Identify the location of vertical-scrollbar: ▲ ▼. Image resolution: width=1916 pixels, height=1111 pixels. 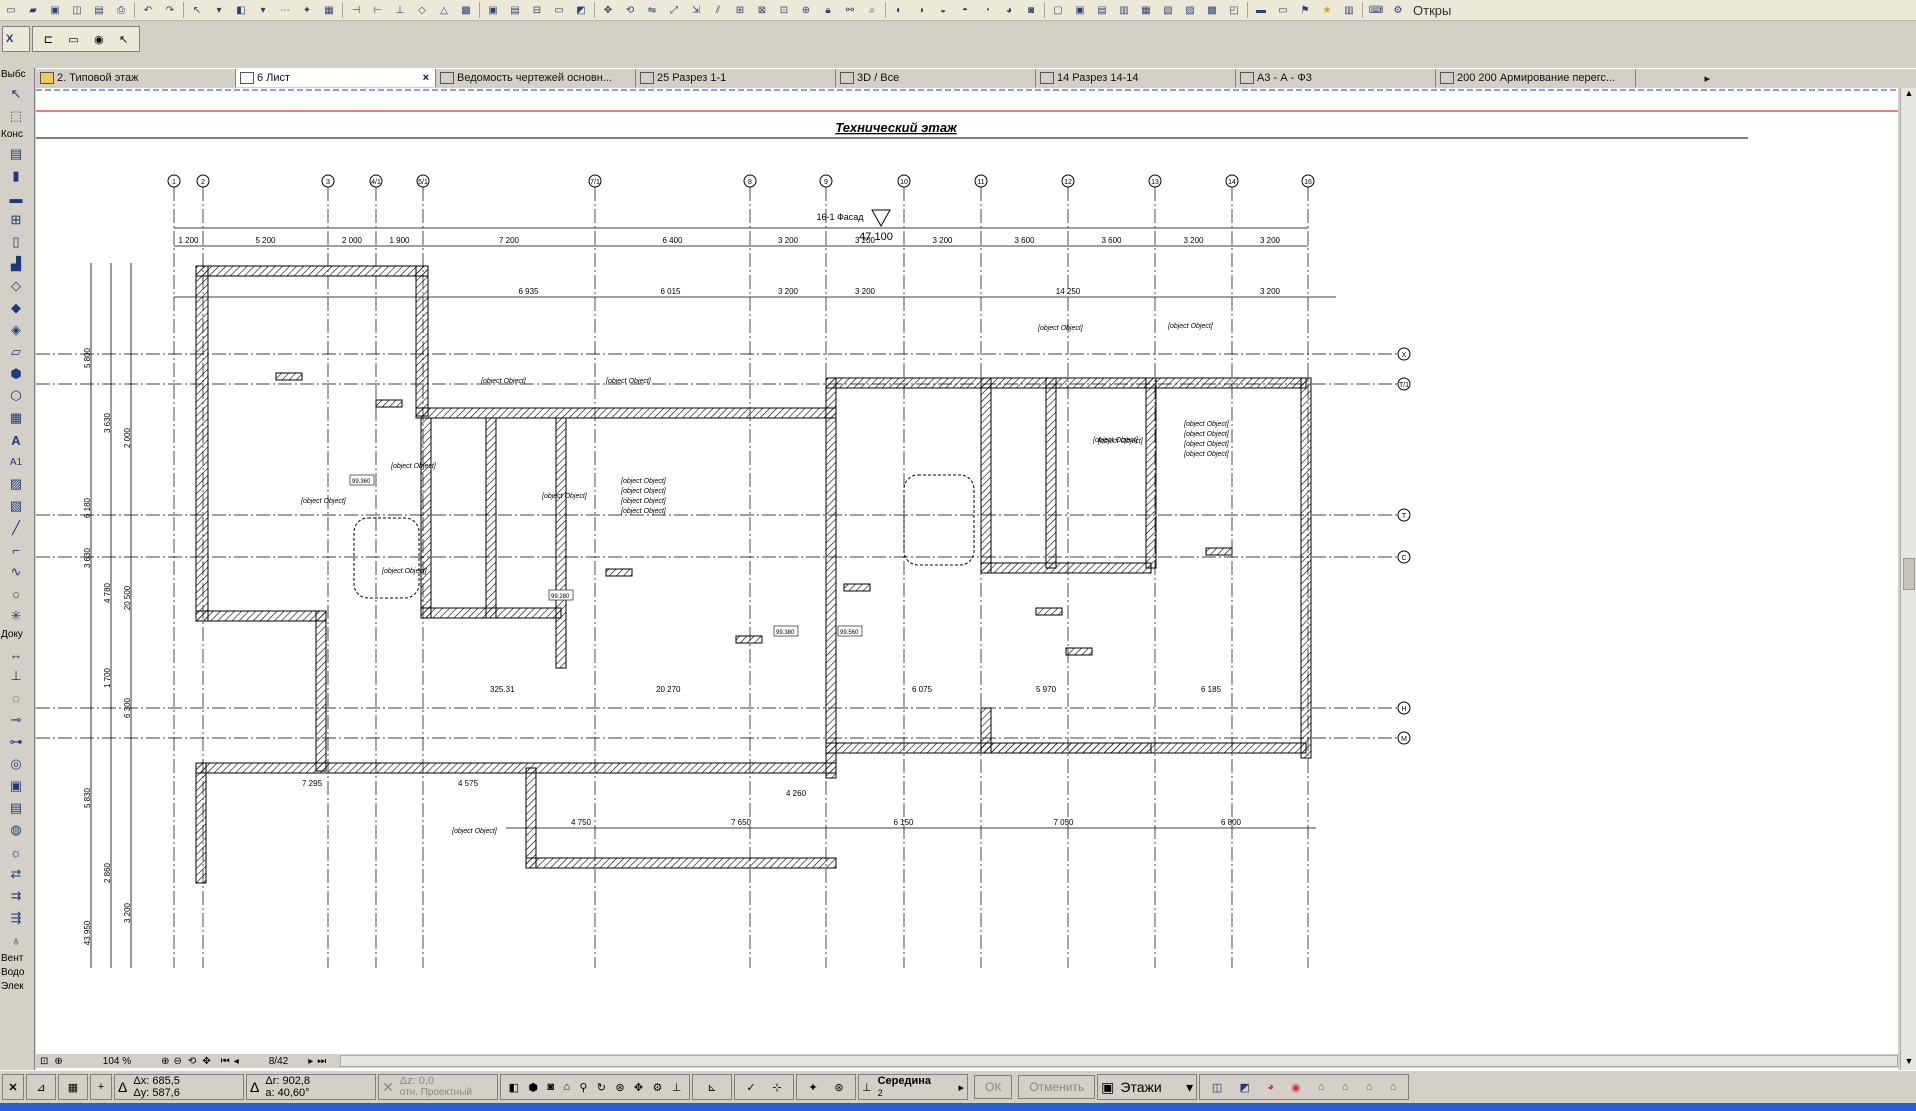
(1908, 579).